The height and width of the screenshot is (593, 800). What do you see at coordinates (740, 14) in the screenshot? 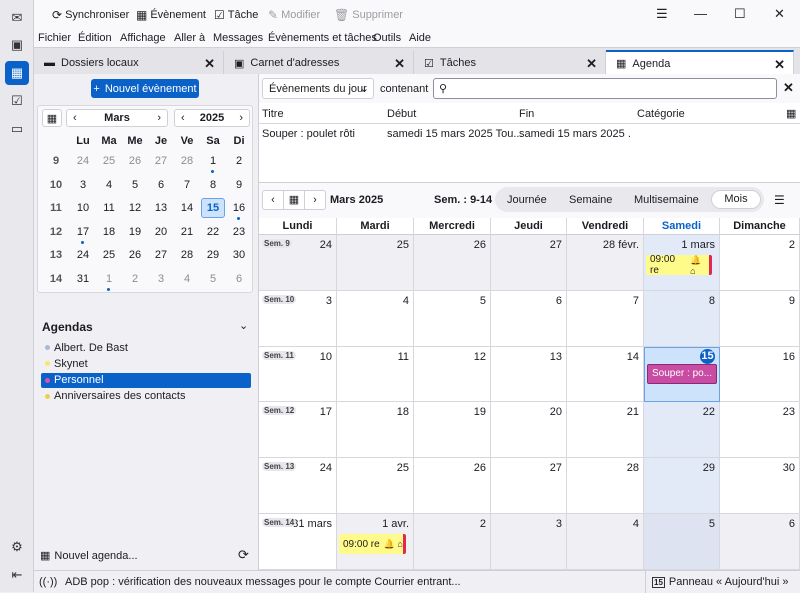
I see `maximize-icon: ☐` at bounding box center [740, 14].